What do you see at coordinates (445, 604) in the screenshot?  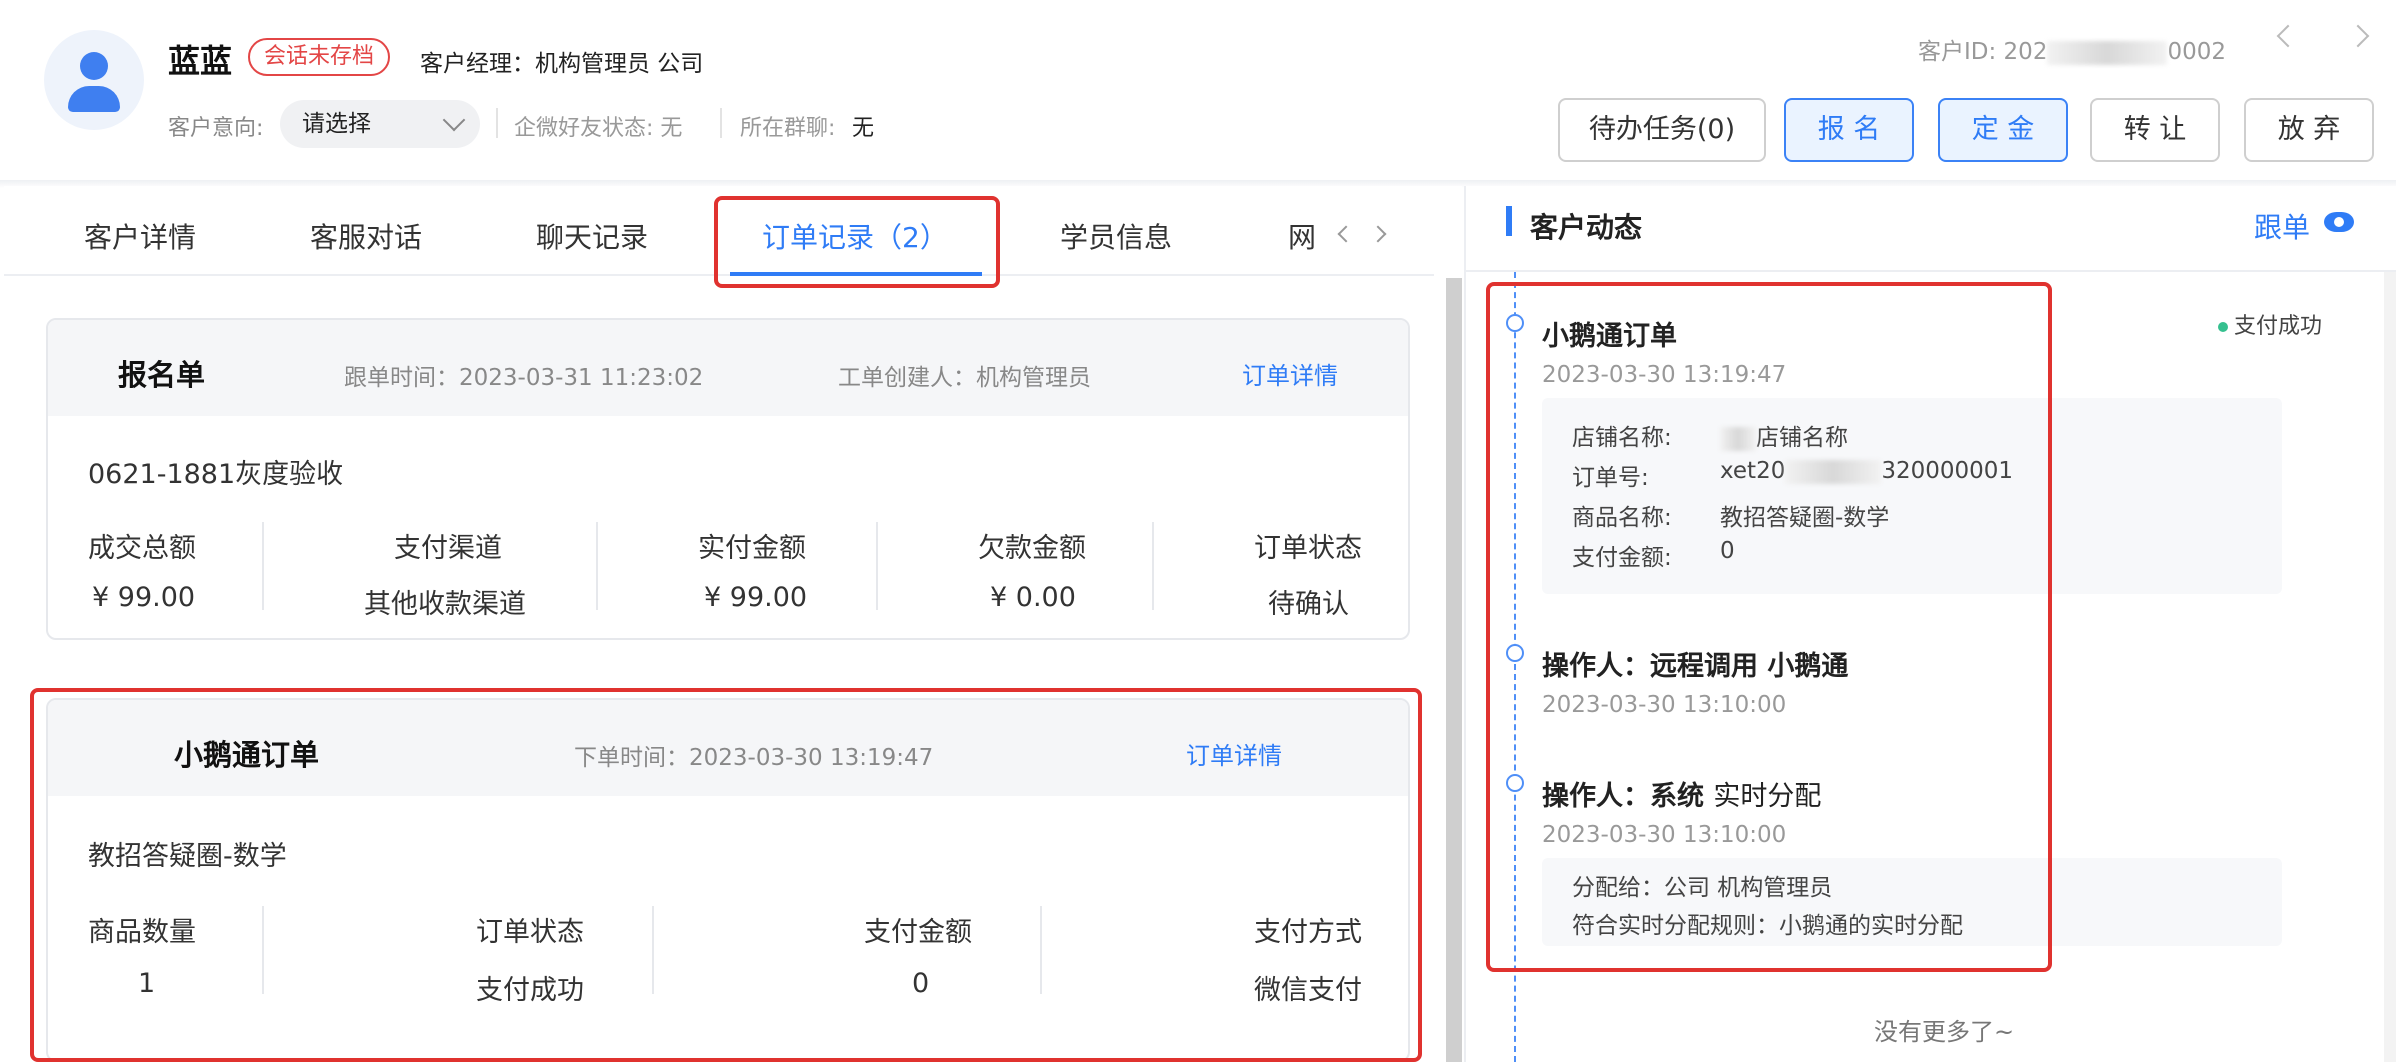 I see `column-value: 其他收款渠道` at bounding box center [445, 604].